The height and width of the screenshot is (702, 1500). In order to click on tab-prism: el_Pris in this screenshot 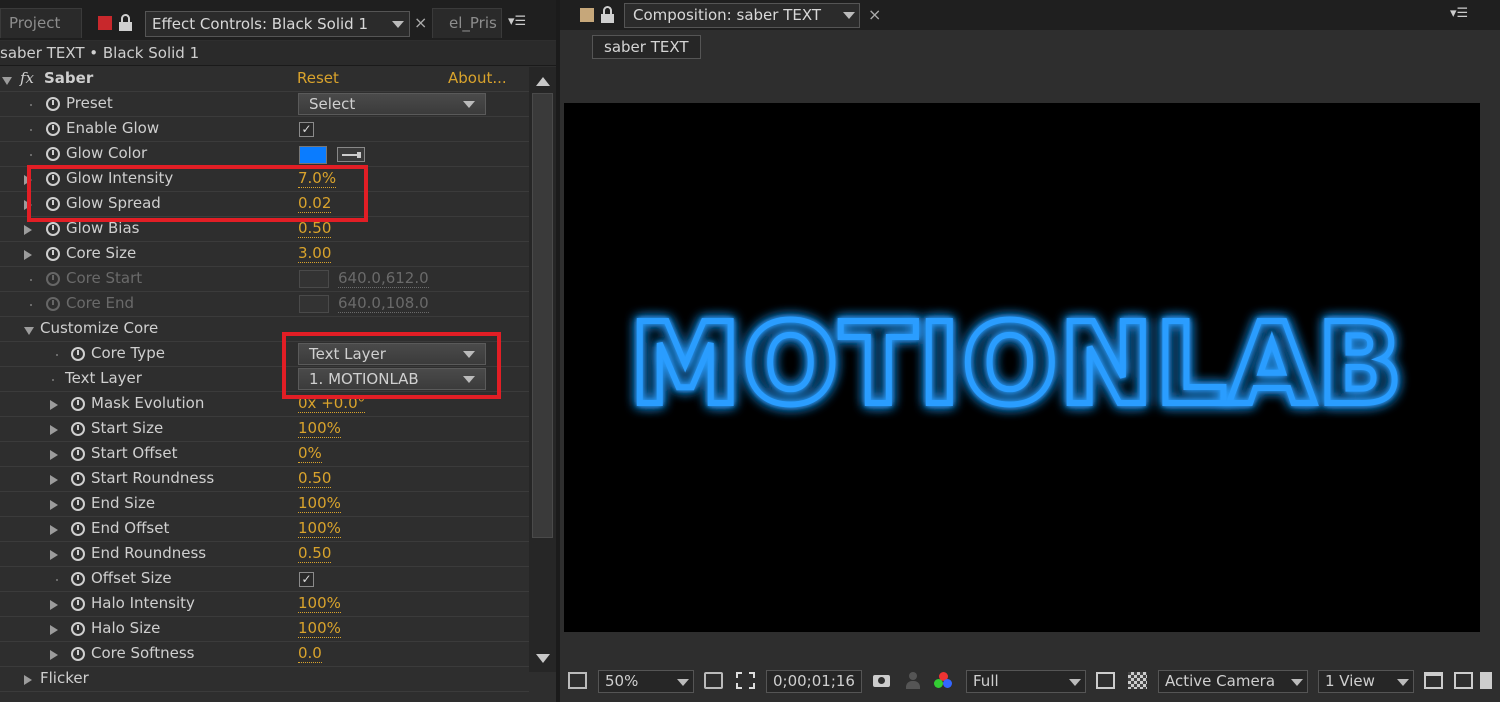, I will do `click(467, 23)`.